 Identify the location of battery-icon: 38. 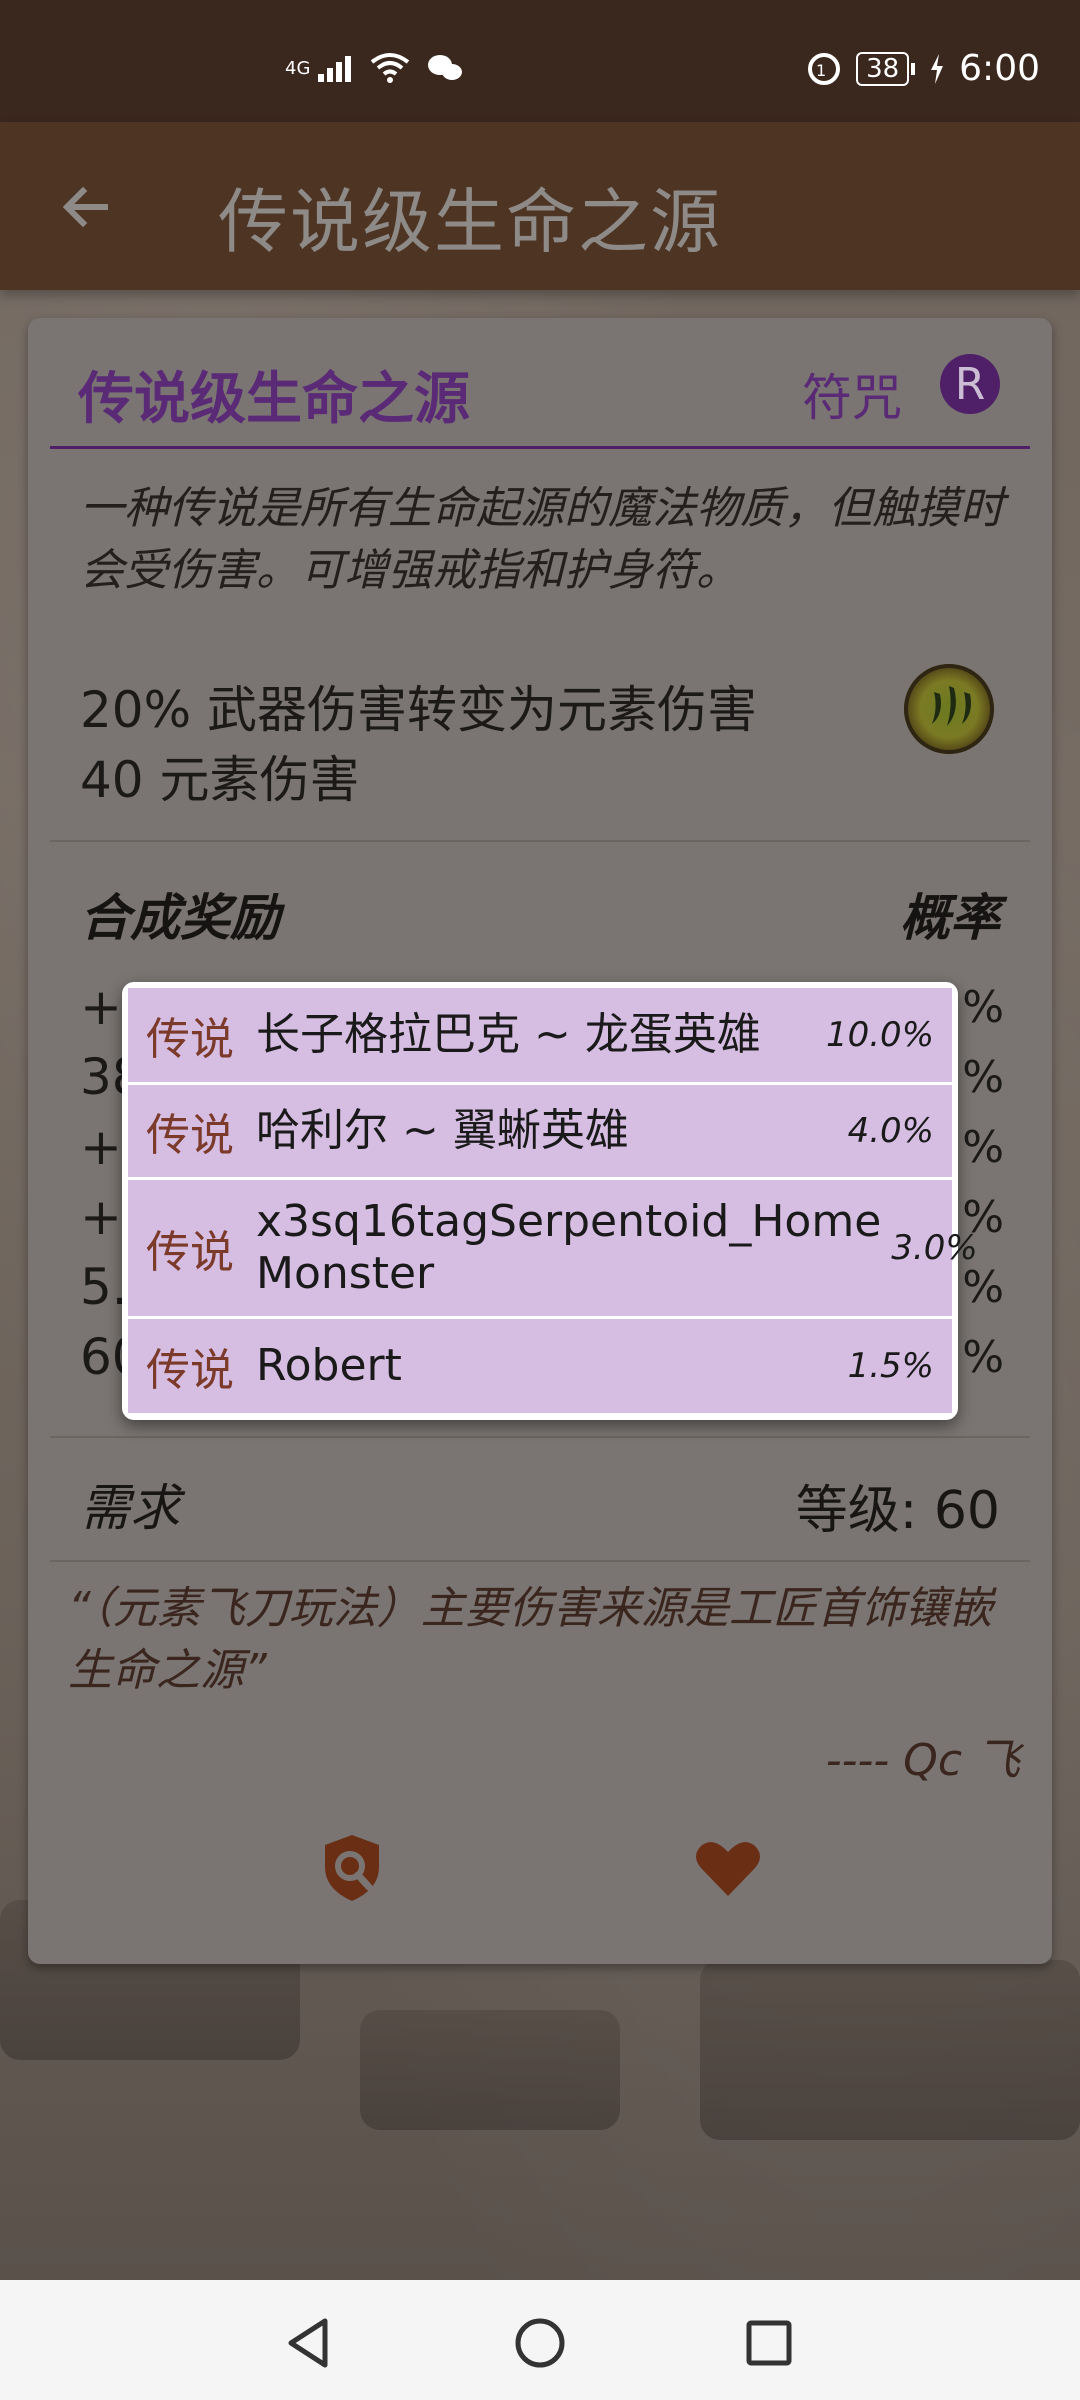
(886, 68).